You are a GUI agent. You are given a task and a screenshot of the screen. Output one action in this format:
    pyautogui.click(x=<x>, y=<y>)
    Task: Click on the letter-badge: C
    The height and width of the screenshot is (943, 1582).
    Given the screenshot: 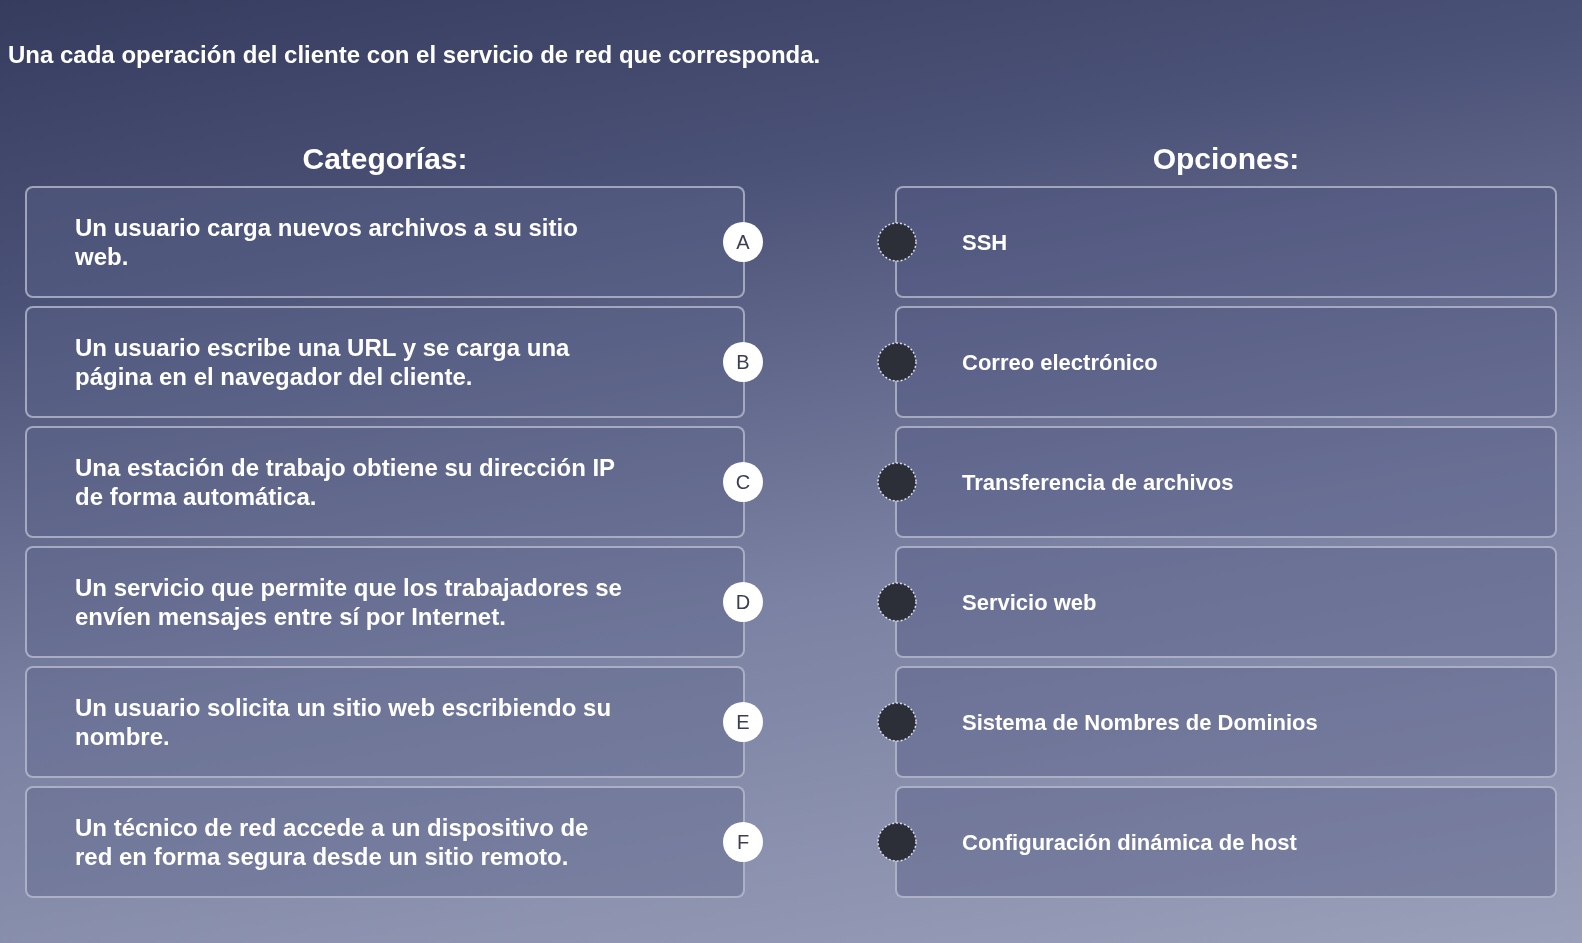 What is the action you would take?
    pyautogui.click(x=743, y=482)
    